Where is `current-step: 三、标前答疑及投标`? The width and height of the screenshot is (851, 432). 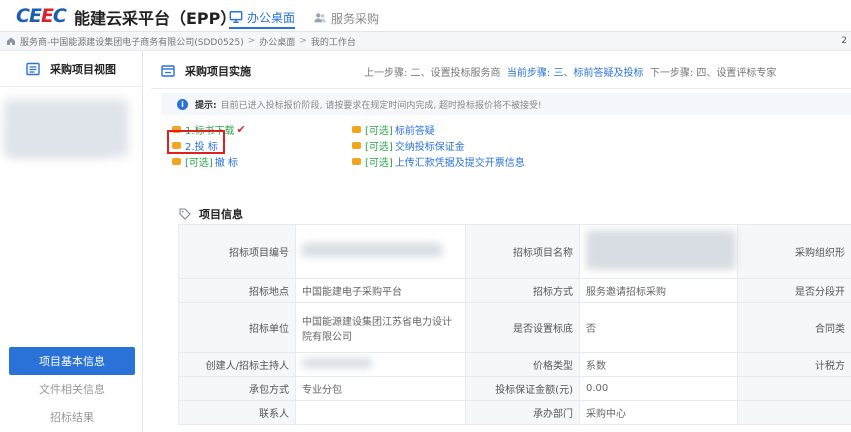 current-step: 三、标前答疑及投标 is located at coordinates (598, 73).